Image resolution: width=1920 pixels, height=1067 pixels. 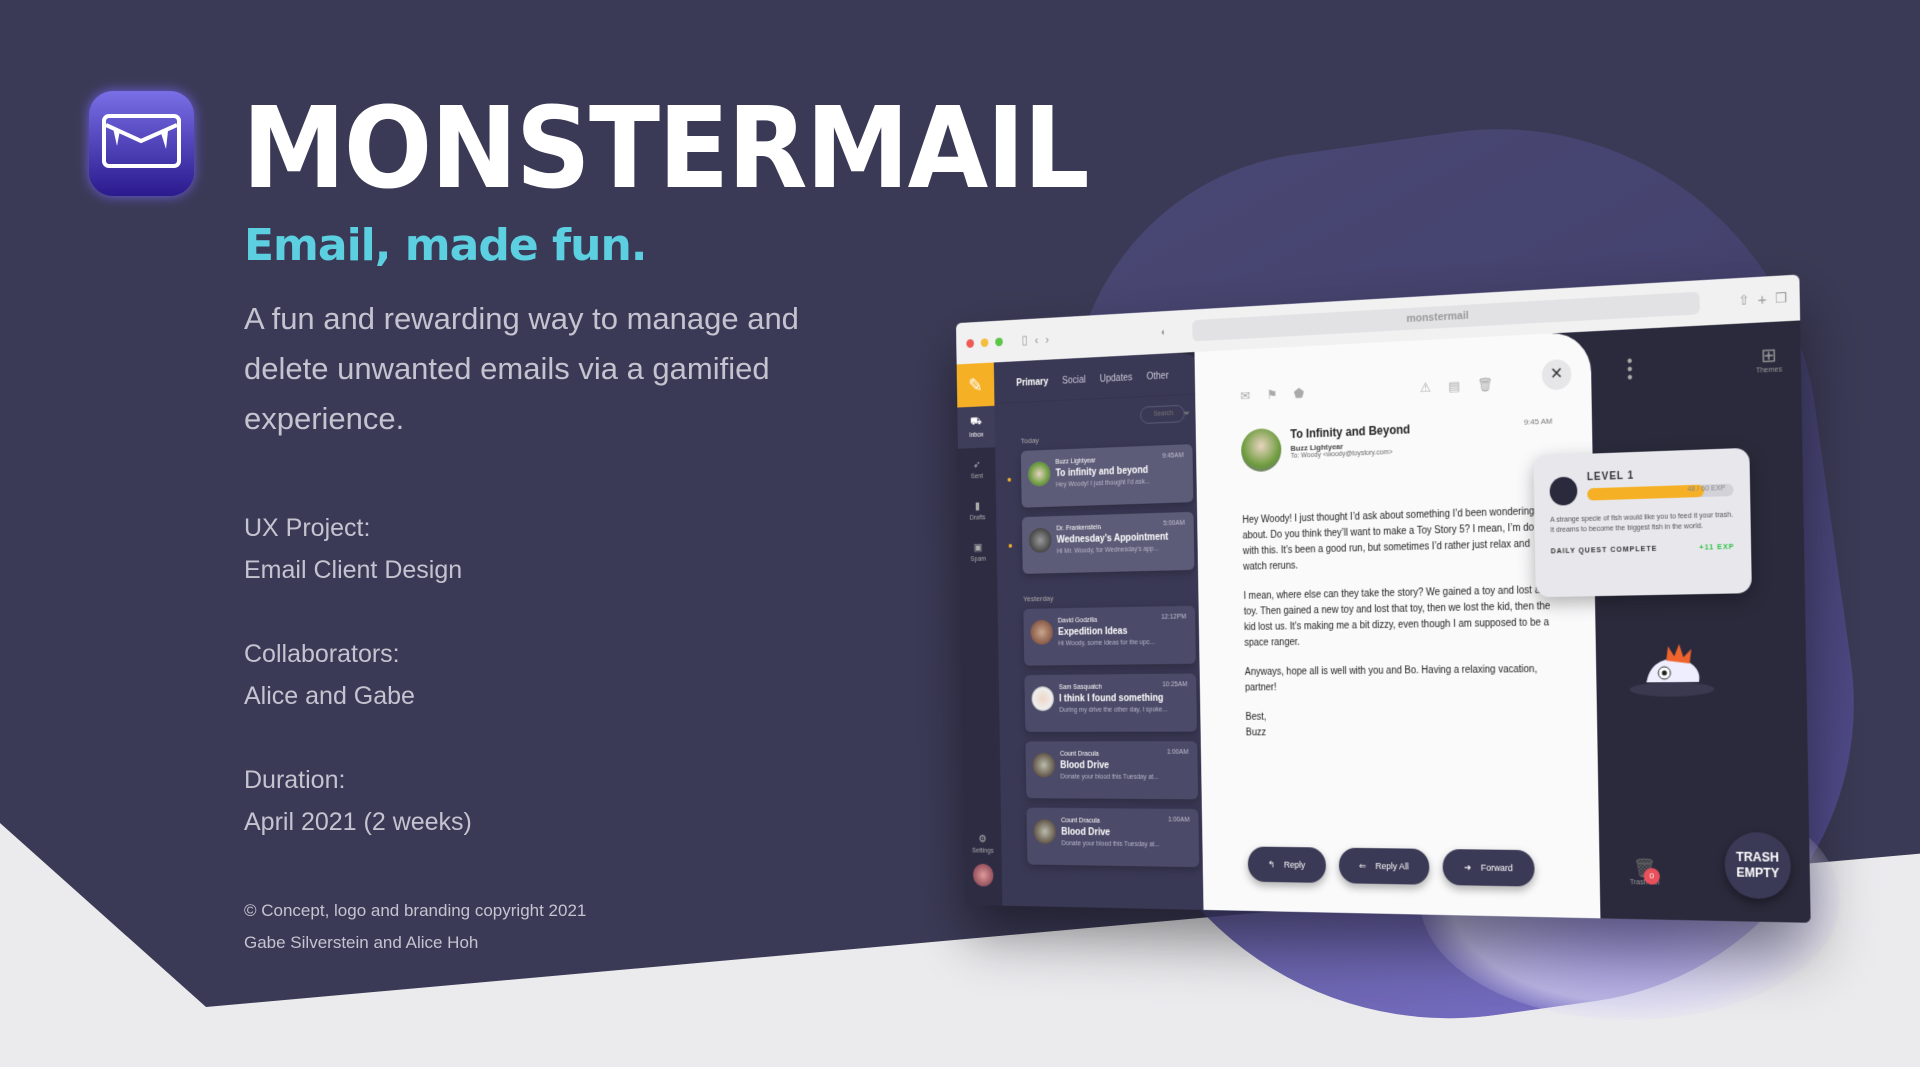 What do you see at coordinates (1630, 370) in the screenshot?
I see `more-options-icon: • • •` at bounding box center [1630, 370].